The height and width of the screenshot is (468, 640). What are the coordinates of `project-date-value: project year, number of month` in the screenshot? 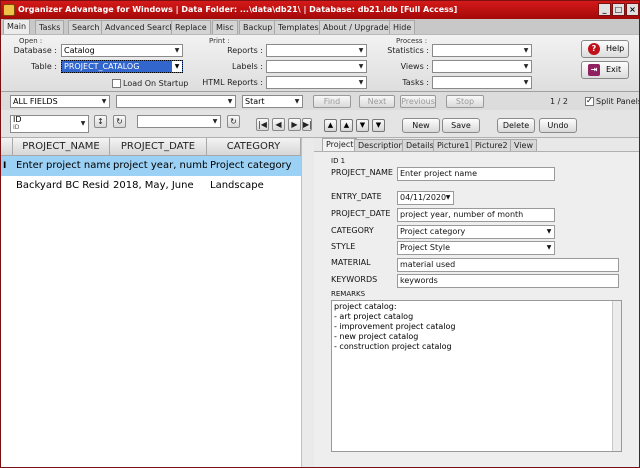 It's located at (462, 214).